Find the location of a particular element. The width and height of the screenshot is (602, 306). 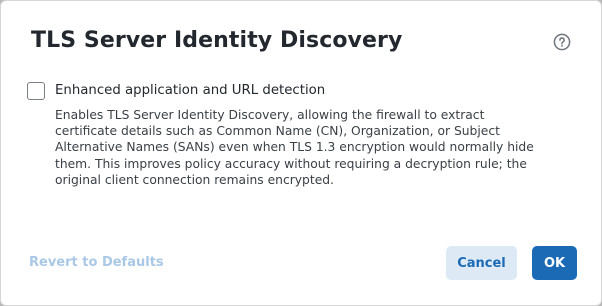

revert-to-defaults-link: Revert to Defaults is located at coordinates (96, 262).